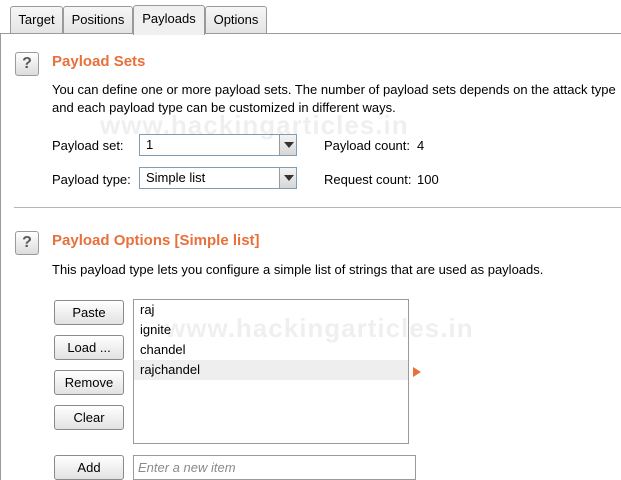 This screenshot has height=480, width=621. I want to click on tab-bar: Target Positions Payloads Options, so click(310, 17).